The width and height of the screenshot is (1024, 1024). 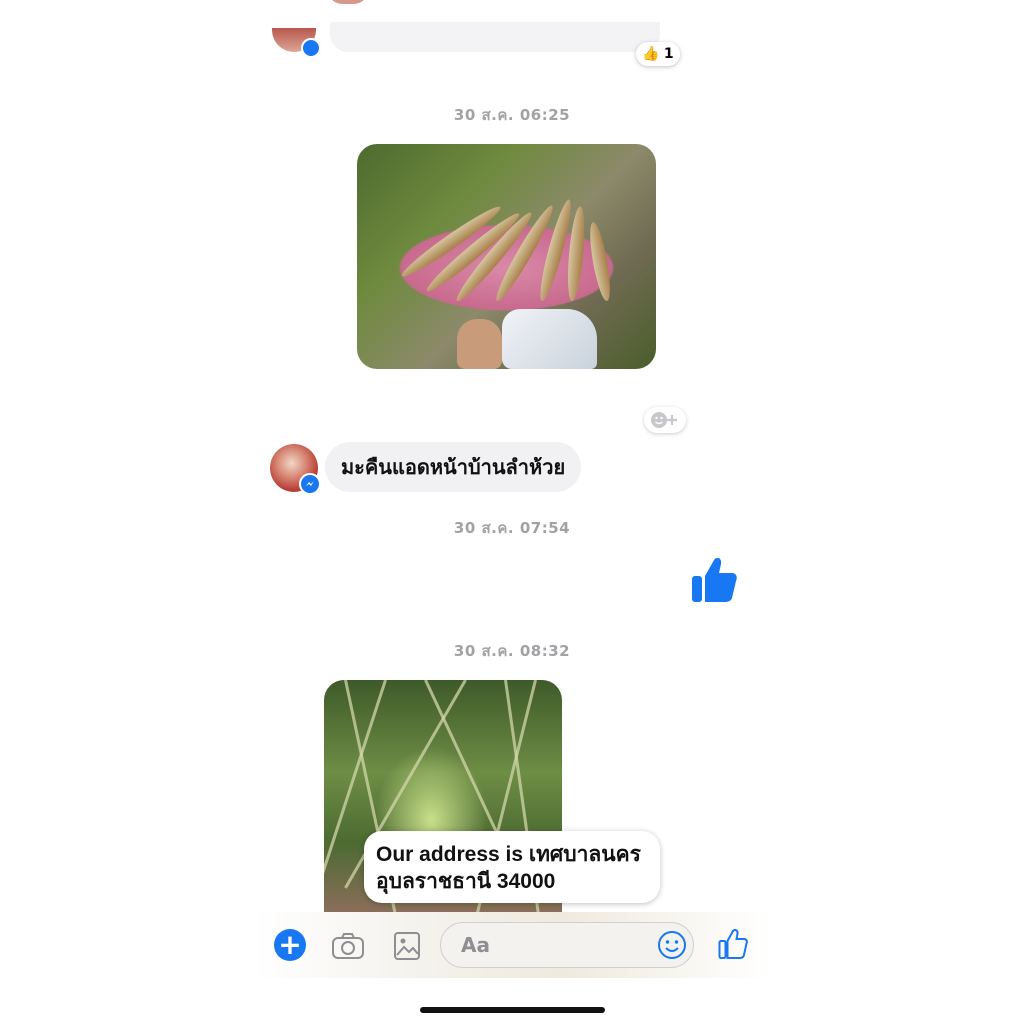 What do you see at coordinates (479, 344) in the screenshot?
I see `hand` at bounding box center [479, 344].